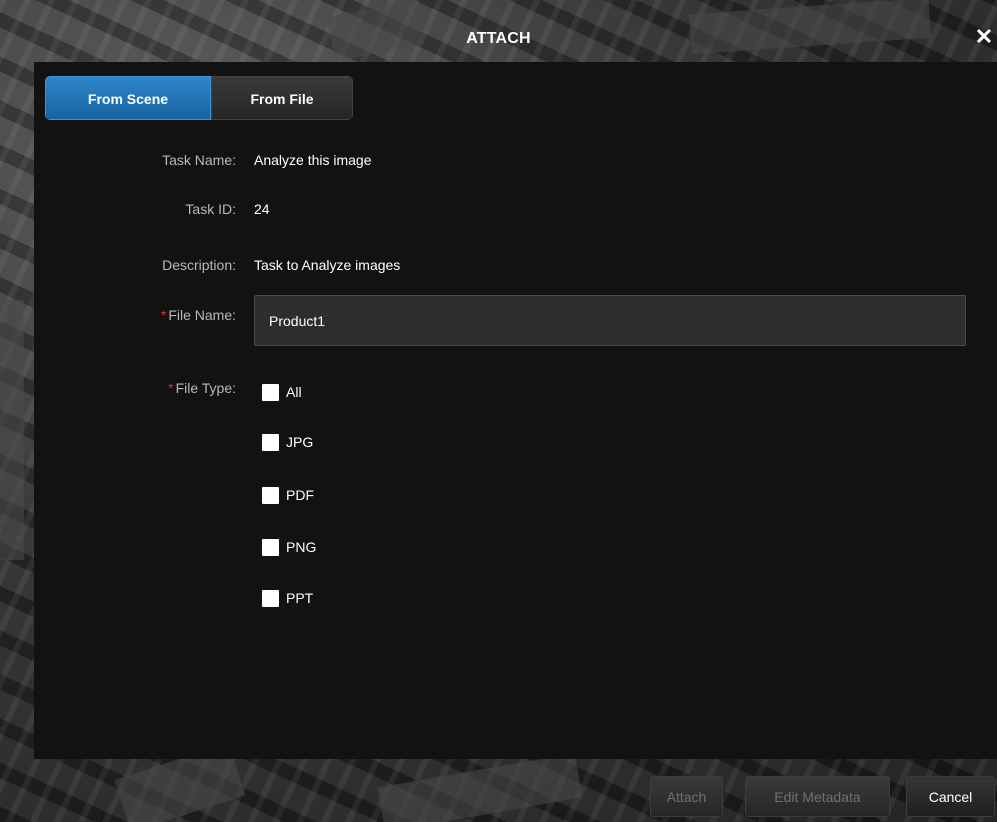 This screenshot has width=997, height=822. What do you see at coordinates (300, 495) in the screenshot?
I see `file-type-option-label: PDF` at bounding box center [300, 495].